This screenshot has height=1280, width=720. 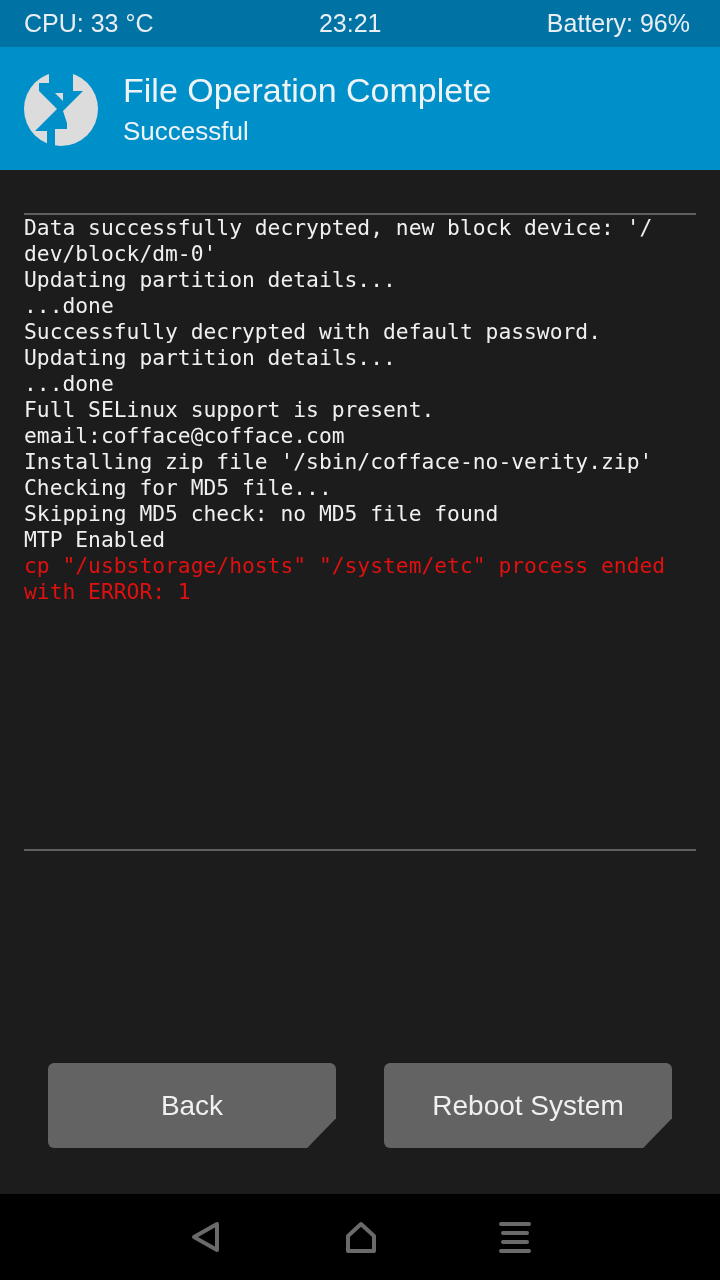 What do you see at coordinates (361, 1237) in the screenshot?
I see `home-icon` at bounding box center [361, 1237].